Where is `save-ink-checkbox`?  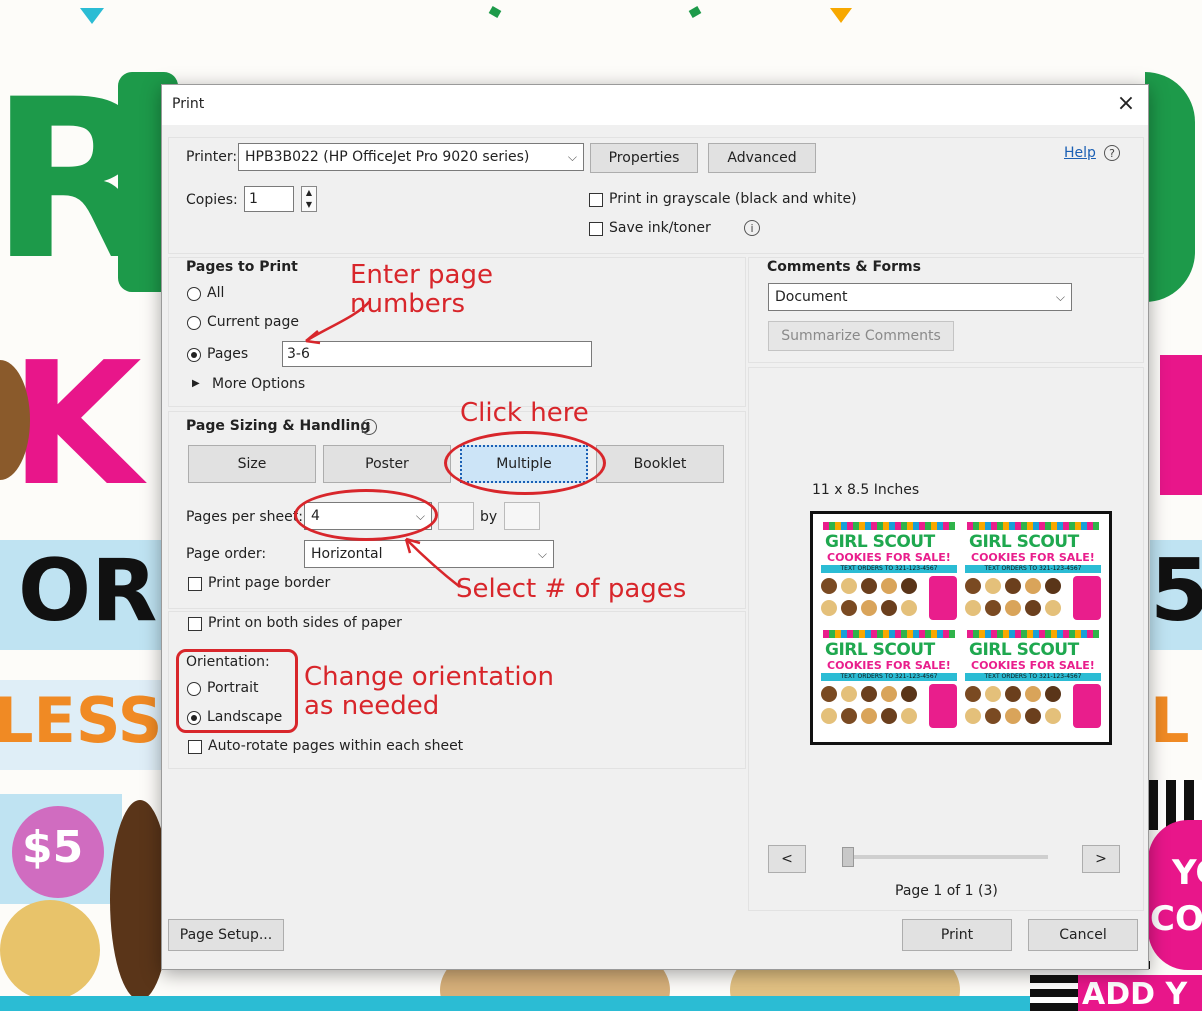 save-ink-checkbox is located at coordinates (596, 229).